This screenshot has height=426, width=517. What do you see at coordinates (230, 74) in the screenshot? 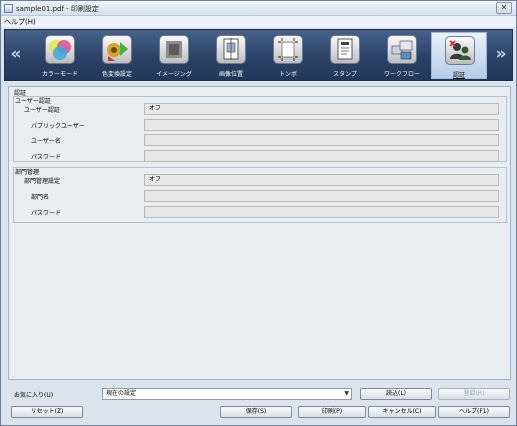
I see `tool-label: 画像位置` at bounding box center [230, 74].